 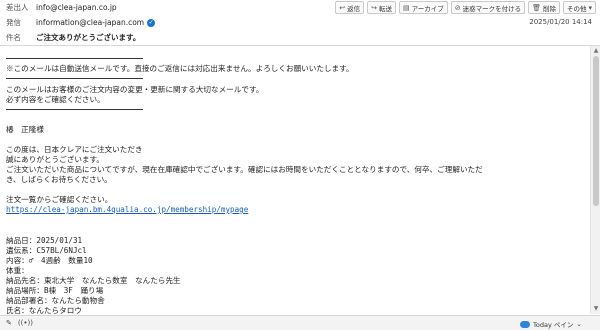 I want to click on from-label: 差出人, so click(x=17, y=7).